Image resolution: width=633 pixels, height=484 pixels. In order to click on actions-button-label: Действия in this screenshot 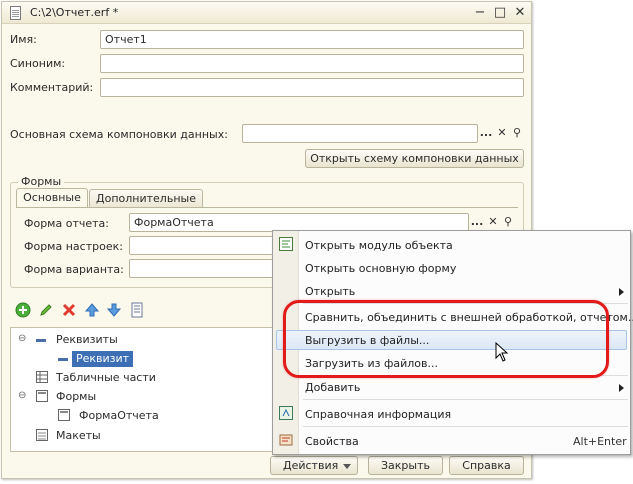, I will do `click(311, 465)`.